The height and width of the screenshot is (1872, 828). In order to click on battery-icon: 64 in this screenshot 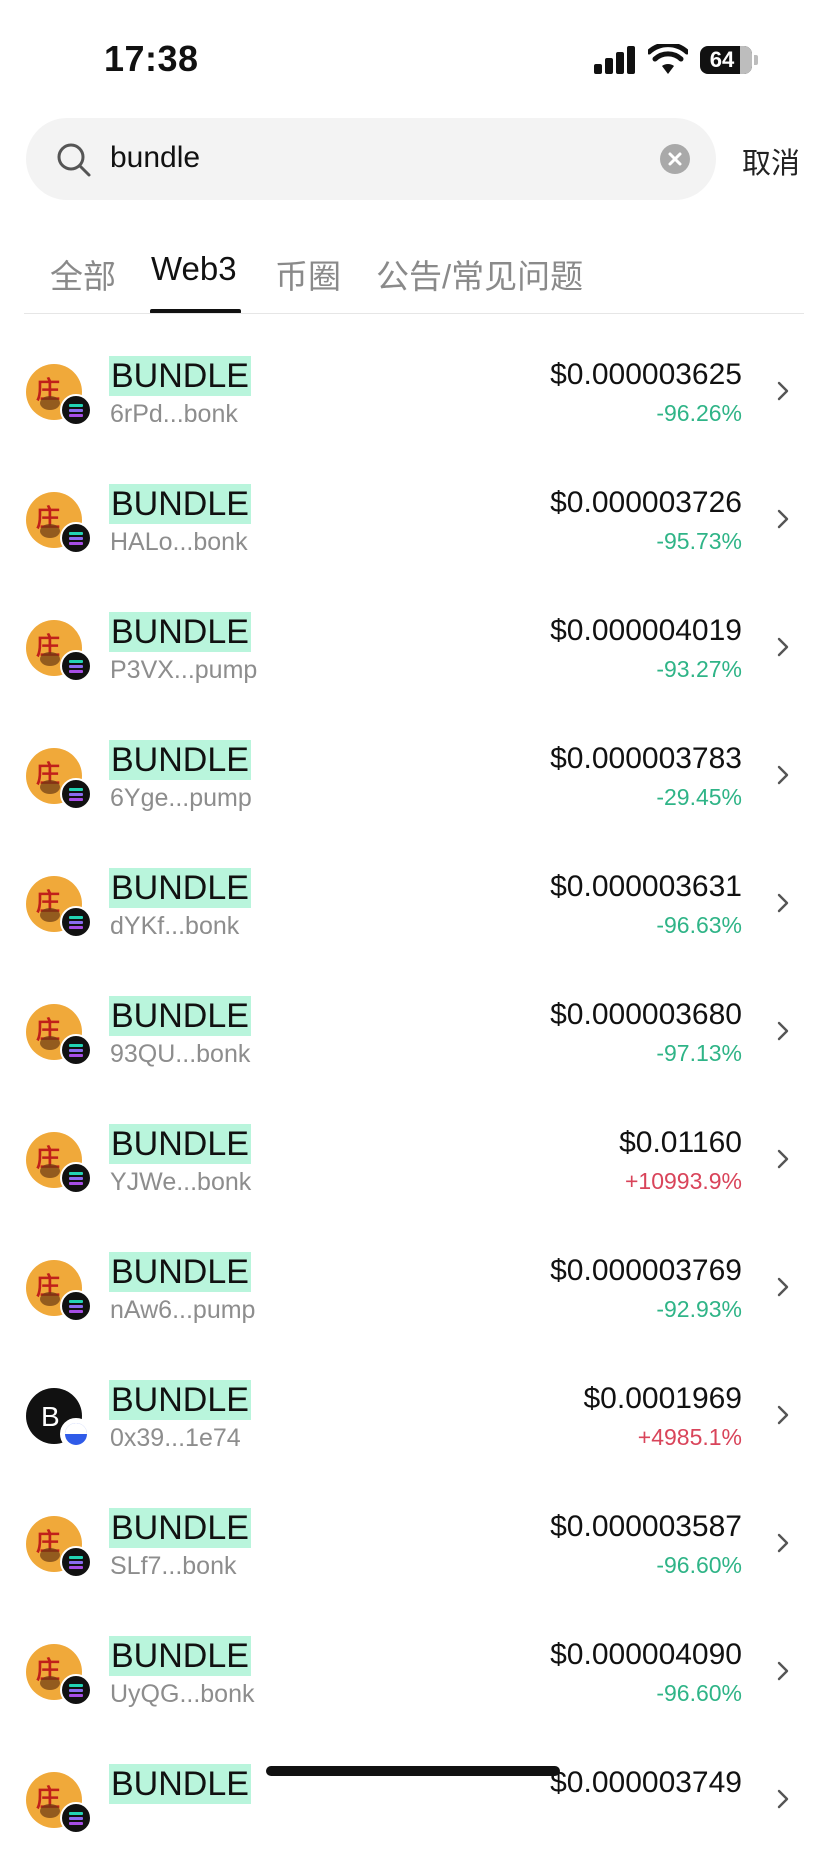, I will do `click(729, 60)`.